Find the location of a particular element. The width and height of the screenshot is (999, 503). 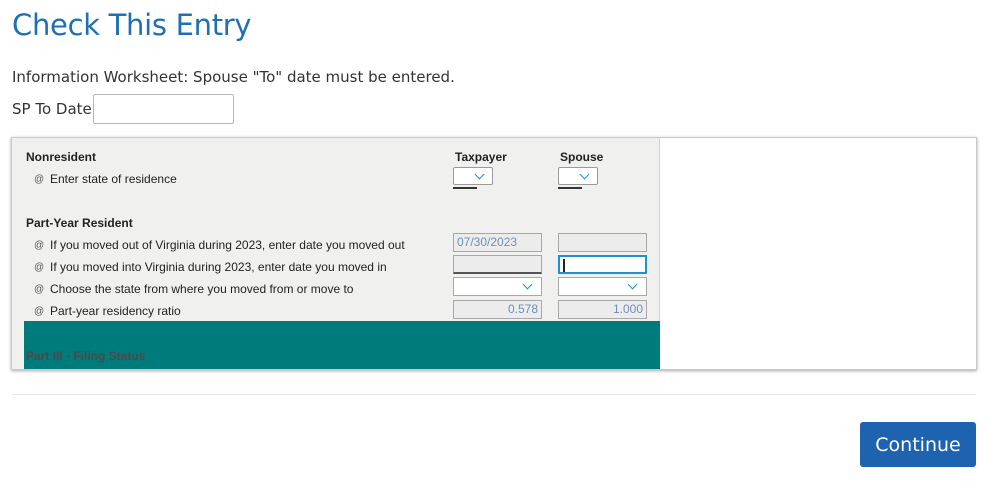

page-title: Check This Entry is located at coordinates (132, 25).